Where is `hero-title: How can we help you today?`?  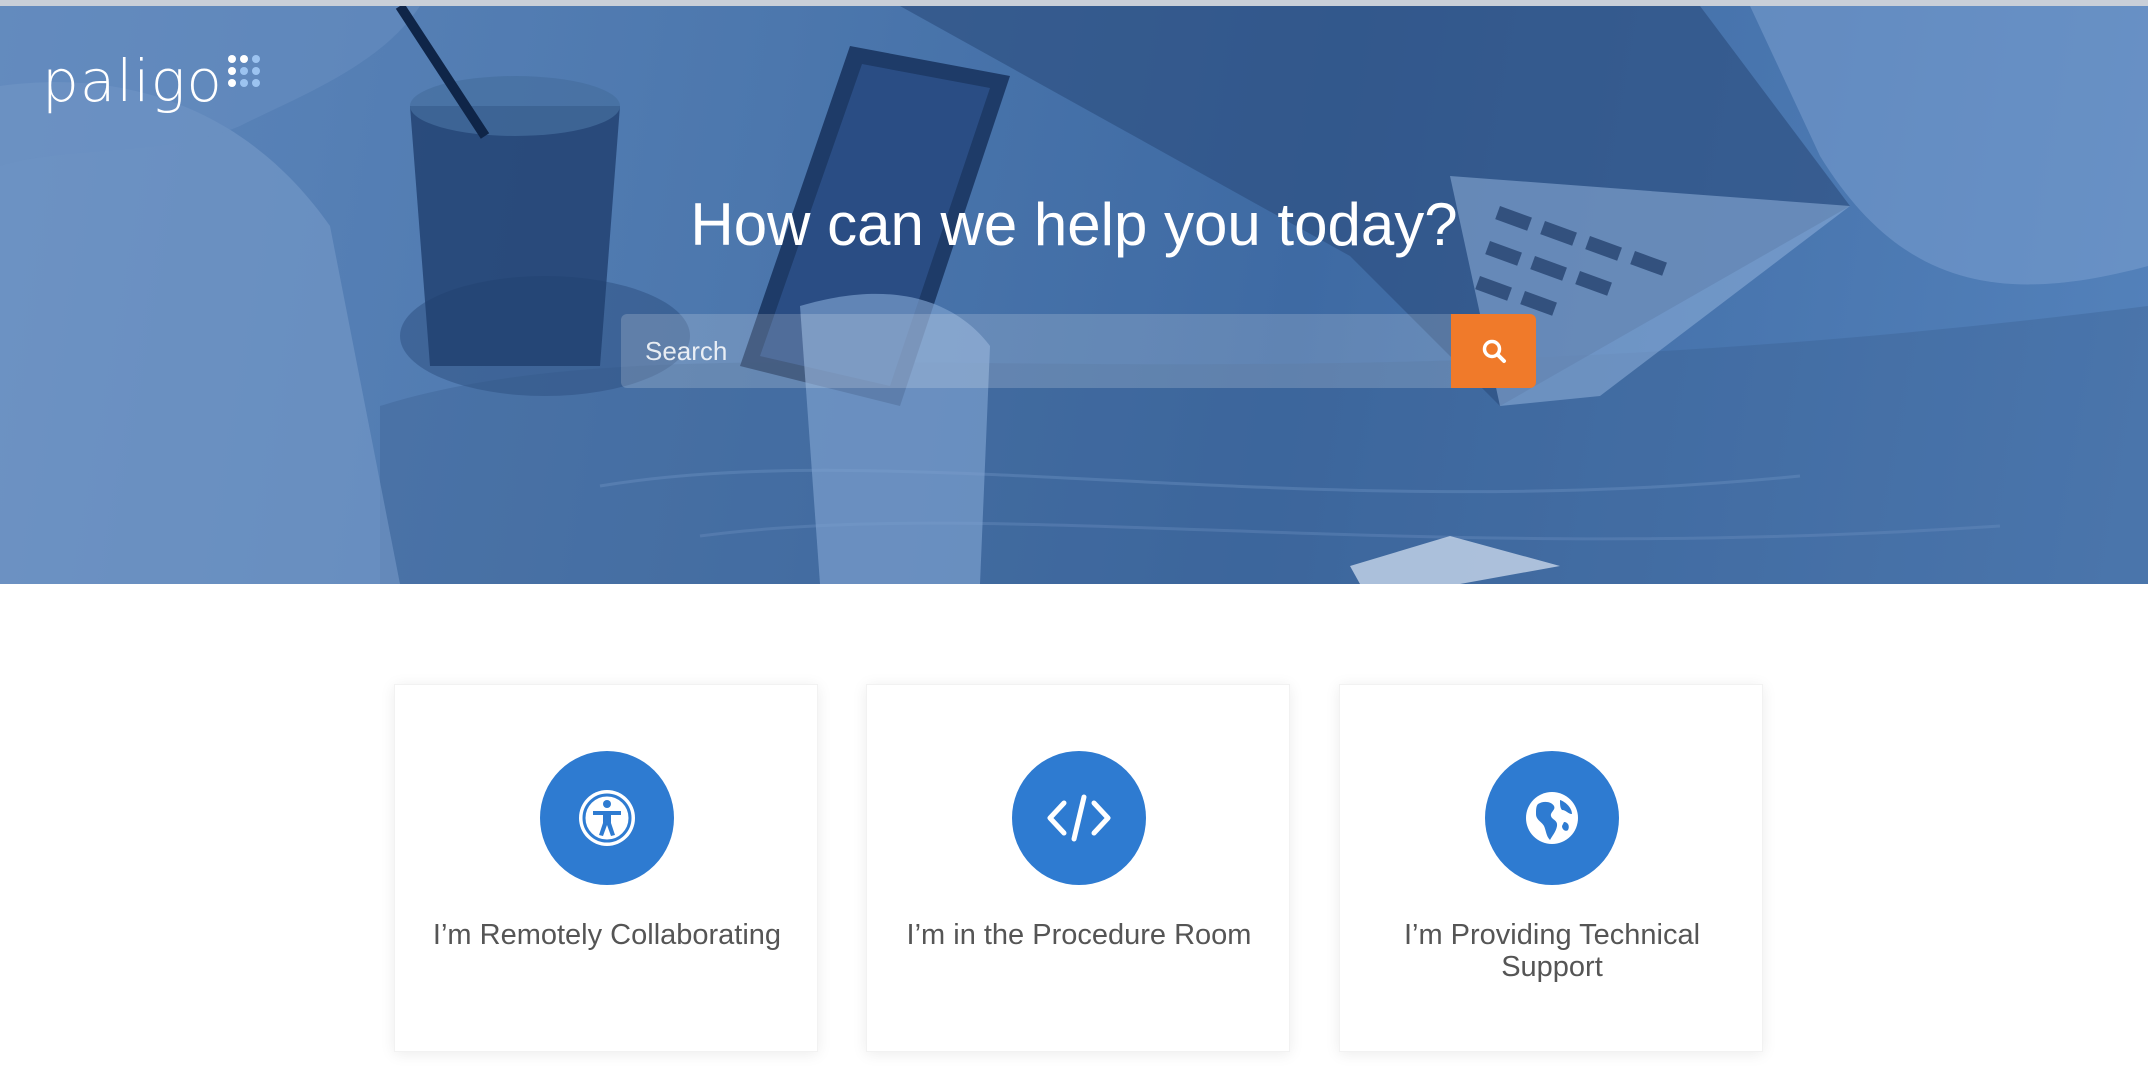
hero-title: How can we help you today? is located at coordinates (1074, 224).